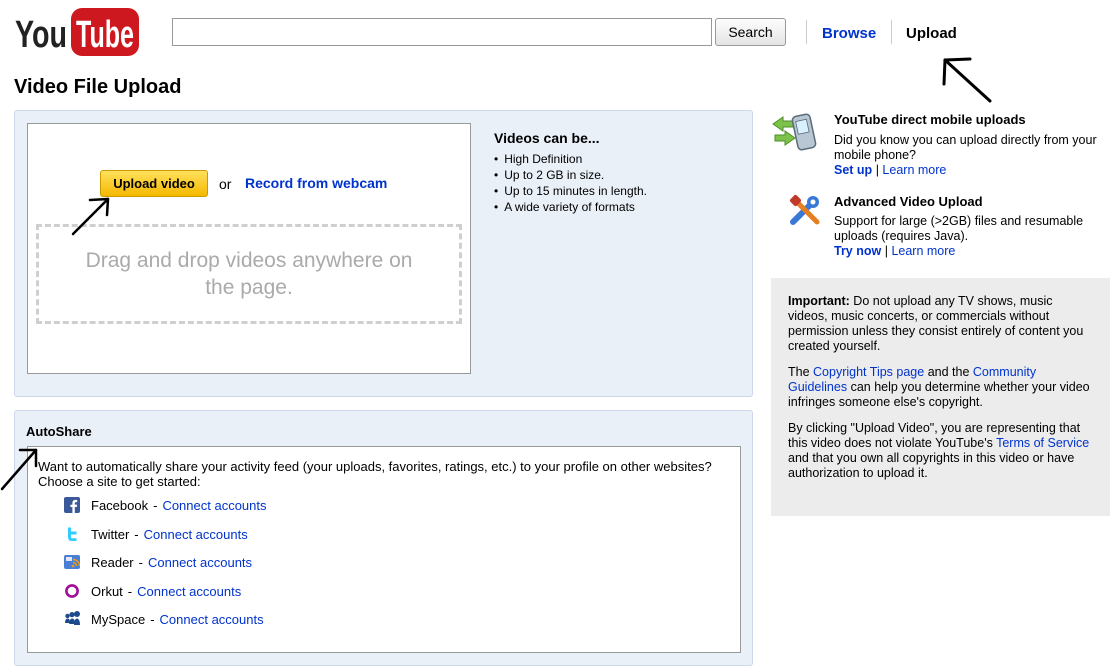 This screenshot has height=667, width=1110. Describe the element at coordinates (212, 619) in the screenshot. I see `connect-myspace-link: Connect accounts` at that location.